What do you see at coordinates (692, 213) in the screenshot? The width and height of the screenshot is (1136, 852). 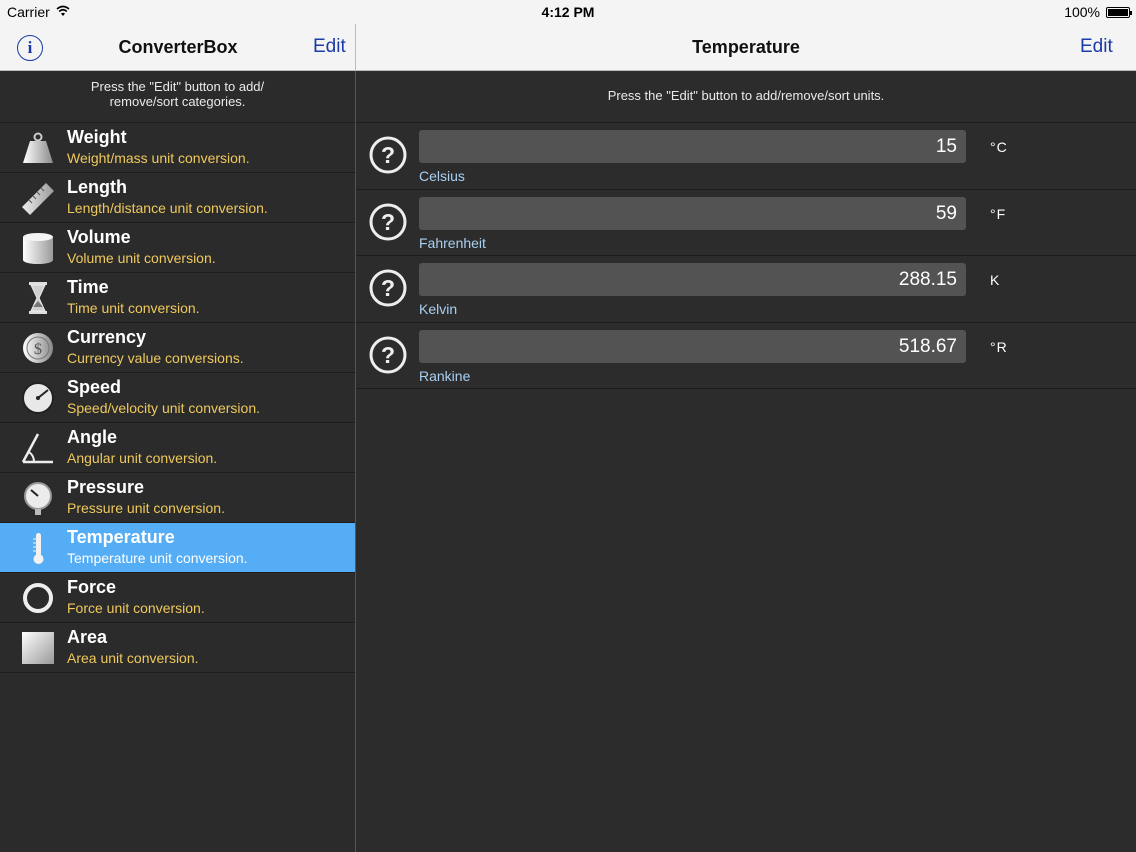 I see `unit-value-field: 59` at bounding box center [692, 213].